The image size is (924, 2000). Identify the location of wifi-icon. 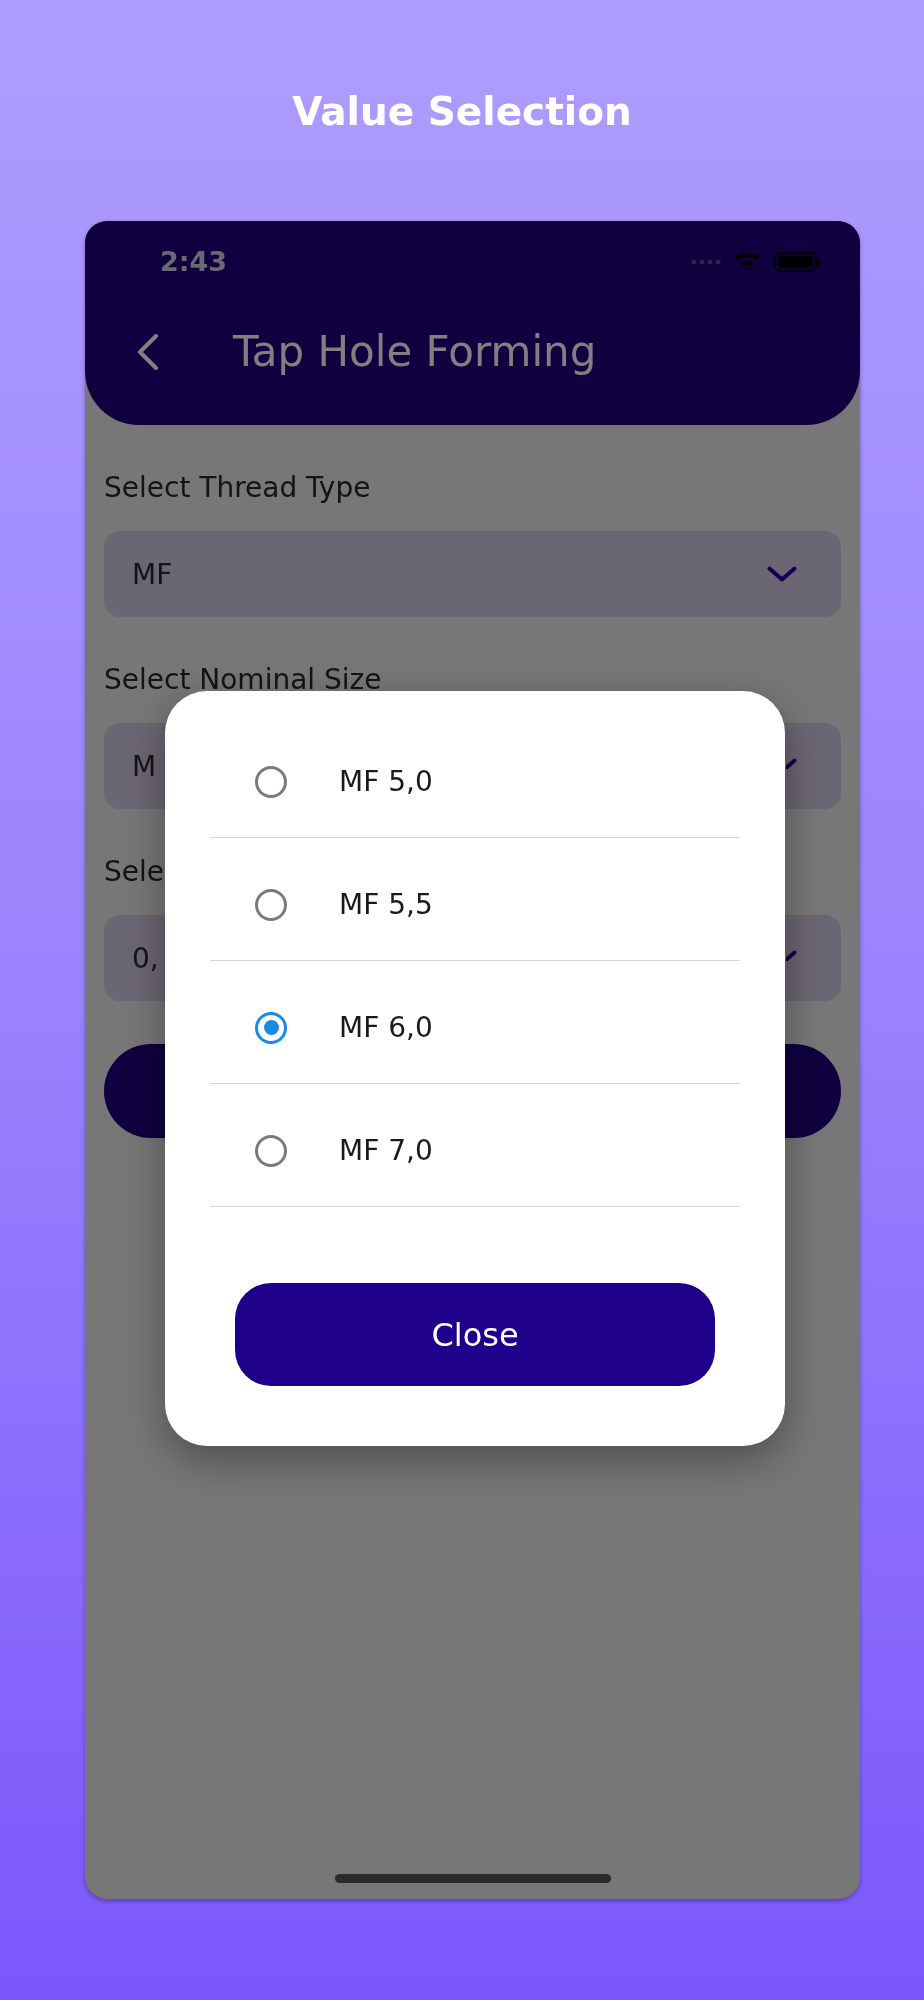
(747, 262).